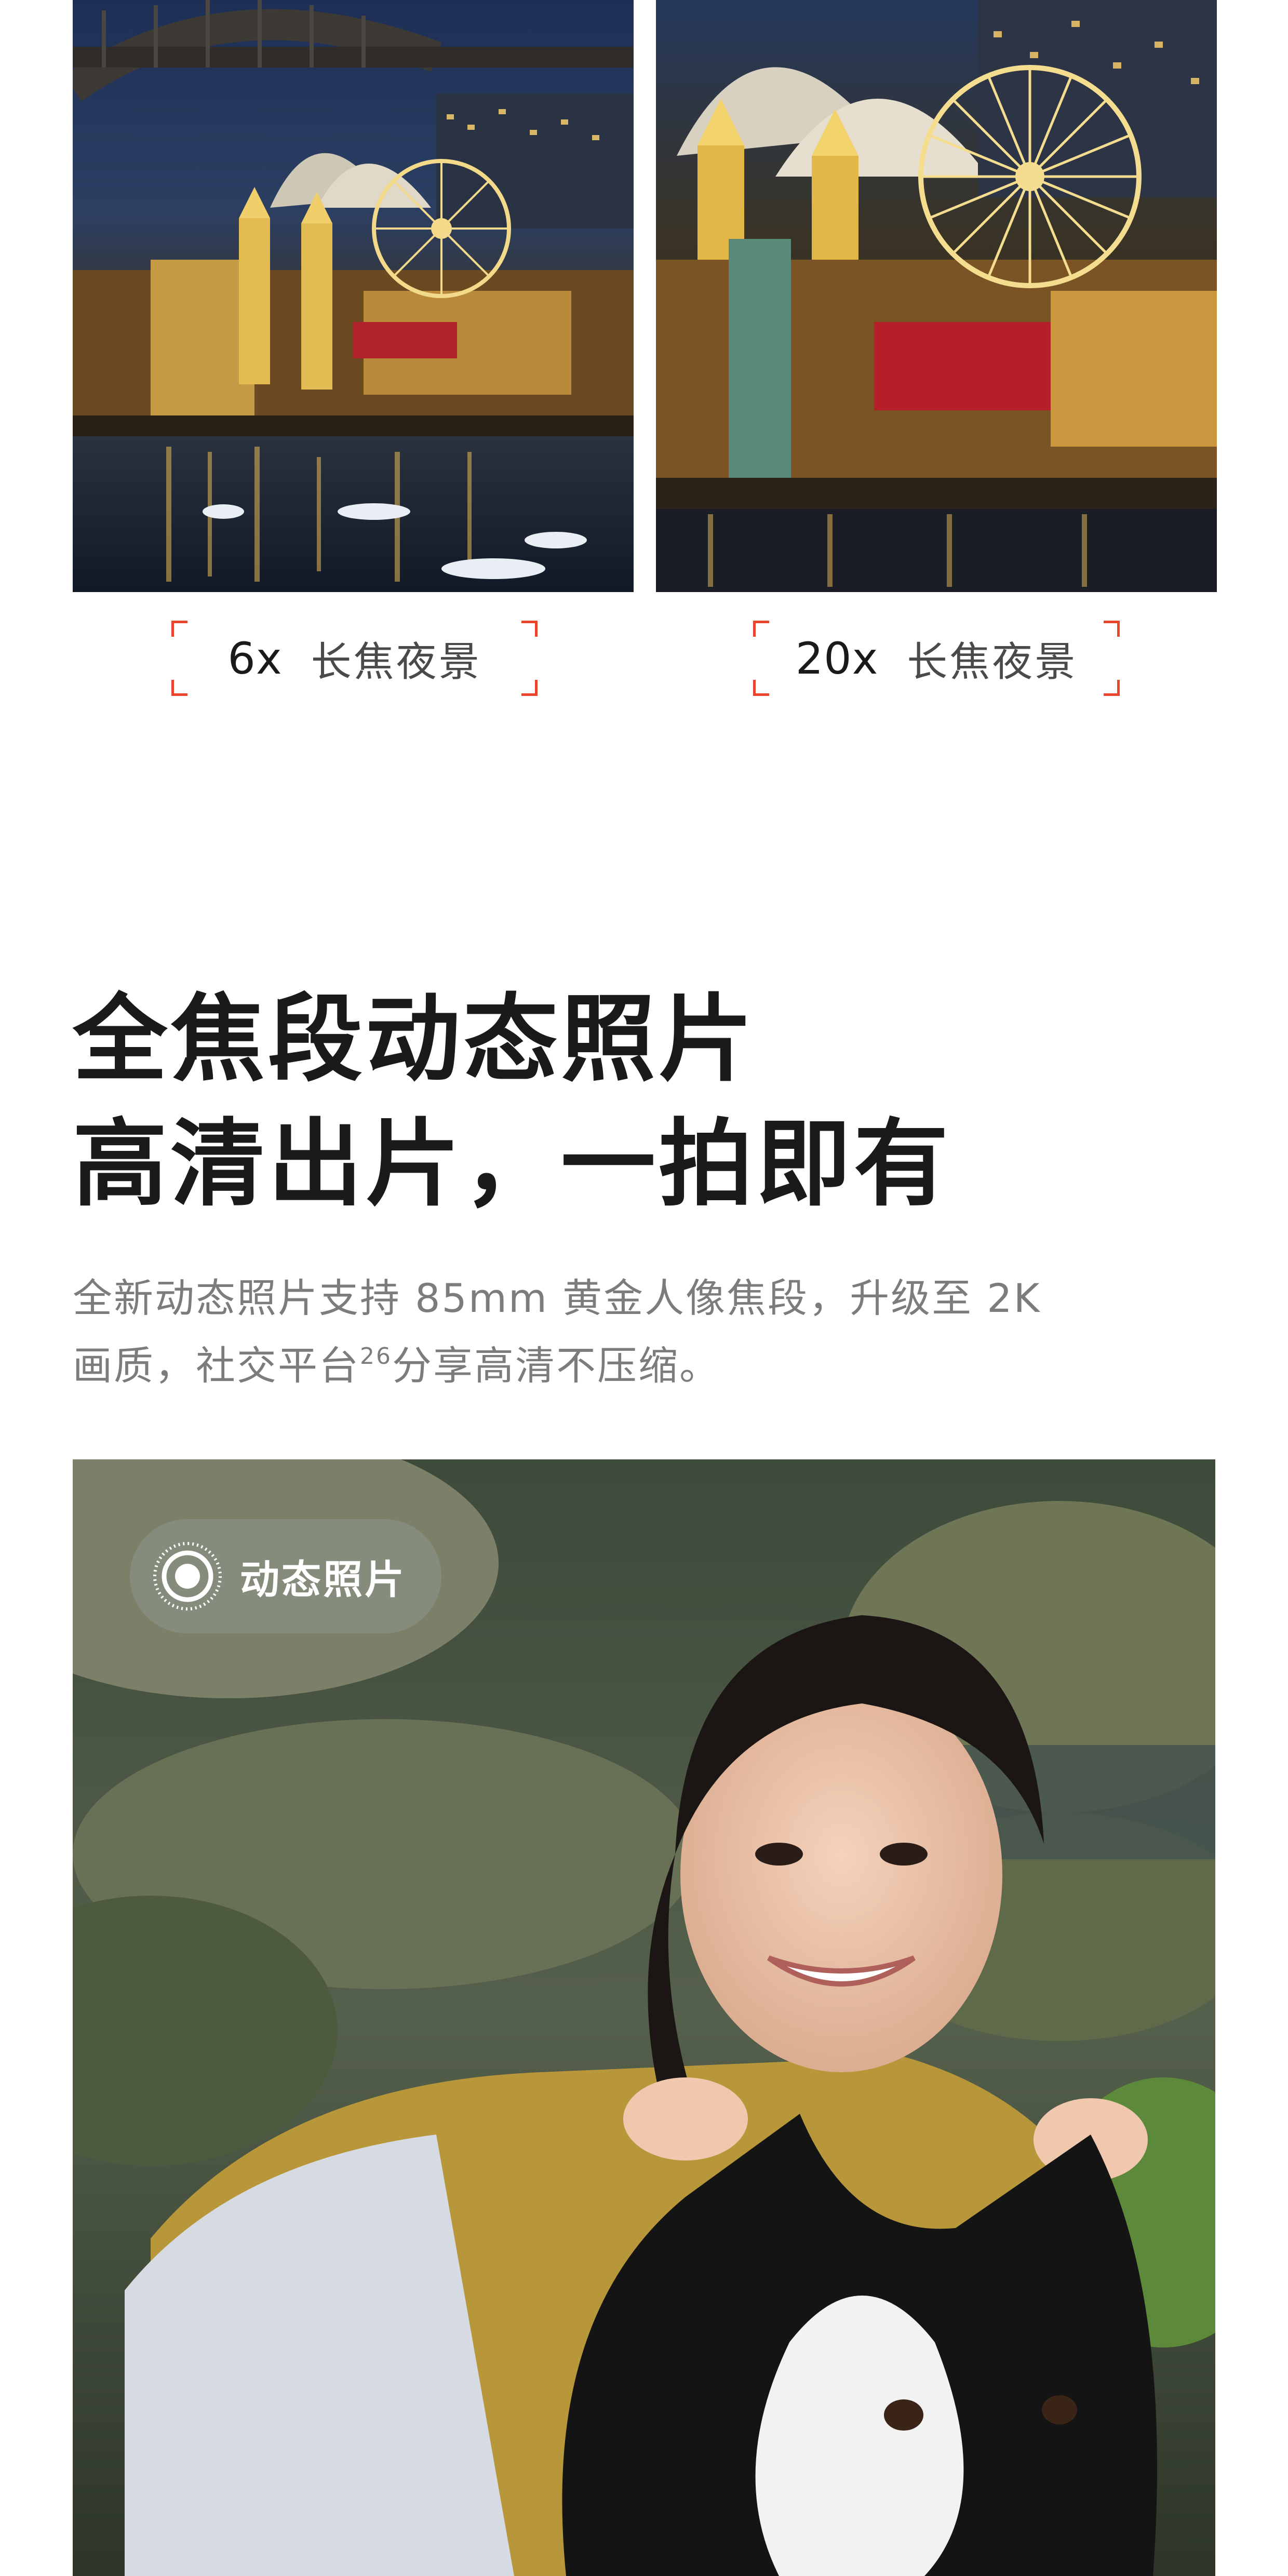 This screenshot has height=2576, width=1288. What do you see at coordinates (255, 659) in the screenshot?
I see `zoom-value: 6x` at bounding box center [255, 659].